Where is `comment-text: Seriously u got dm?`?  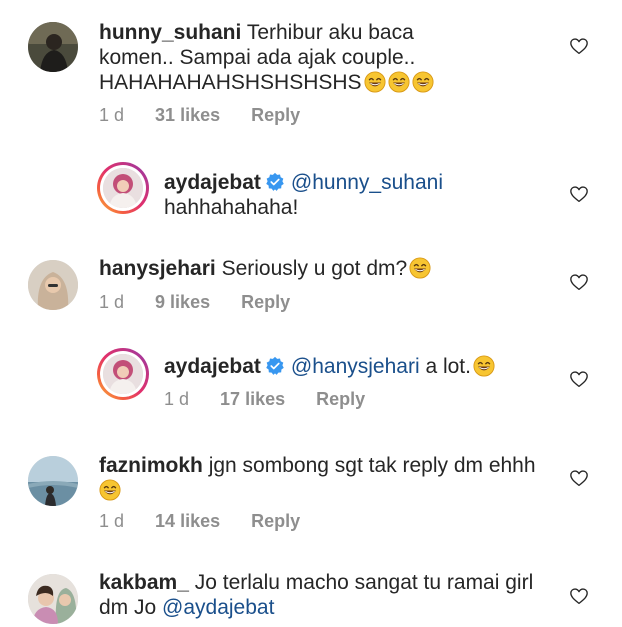 comment-text: Seriously u got dm? is located at coordinates (314, 268).